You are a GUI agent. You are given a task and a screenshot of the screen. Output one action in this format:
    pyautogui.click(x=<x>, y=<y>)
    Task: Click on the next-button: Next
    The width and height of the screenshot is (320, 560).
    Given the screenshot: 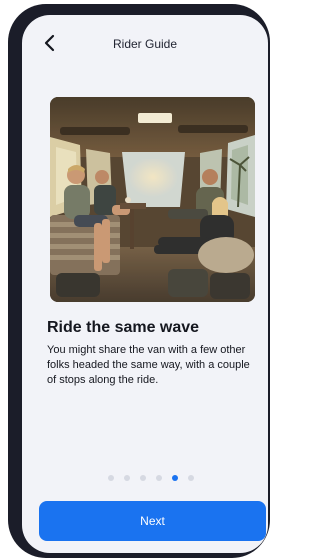 What is the action you would take?
    pyautogui.click(x=152, y=521)
    